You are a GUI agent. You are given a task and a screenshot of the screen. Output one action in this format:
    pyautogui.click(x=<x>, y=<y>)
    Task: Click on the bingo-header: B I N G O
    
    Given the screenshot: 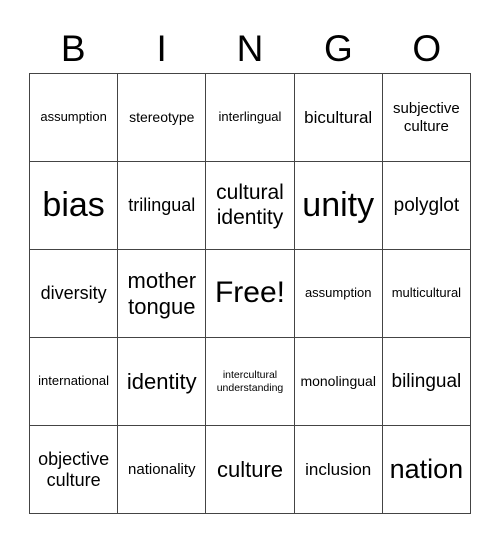 What is the action you would take?
    pyautogui.click(x=250, y=49)
    